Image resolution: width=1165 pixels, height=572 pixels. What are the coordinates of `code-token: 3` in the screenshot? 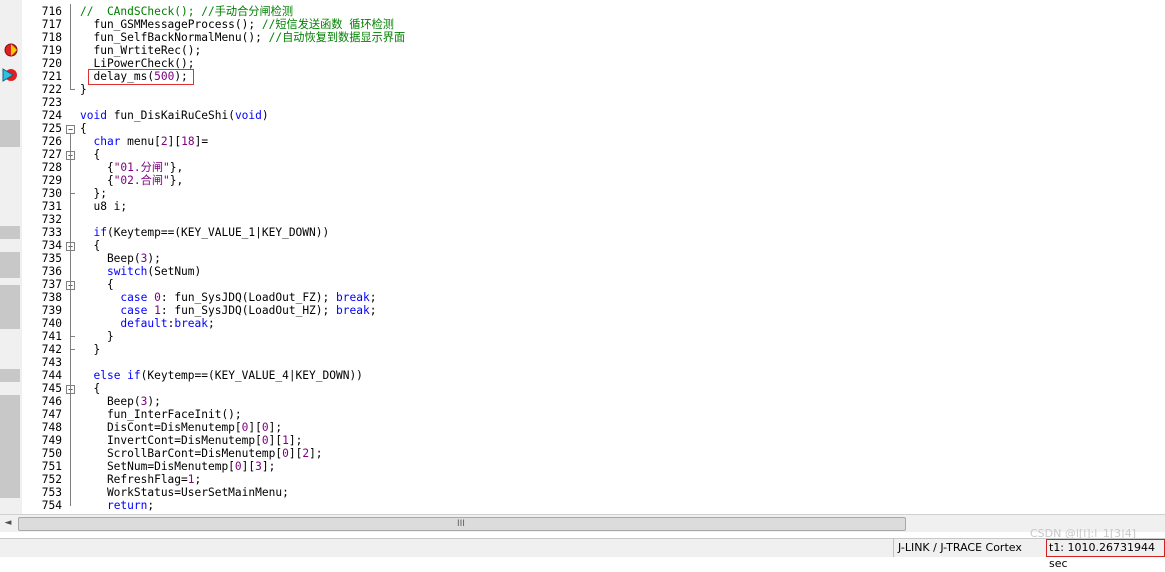 It's located at (258, 466).